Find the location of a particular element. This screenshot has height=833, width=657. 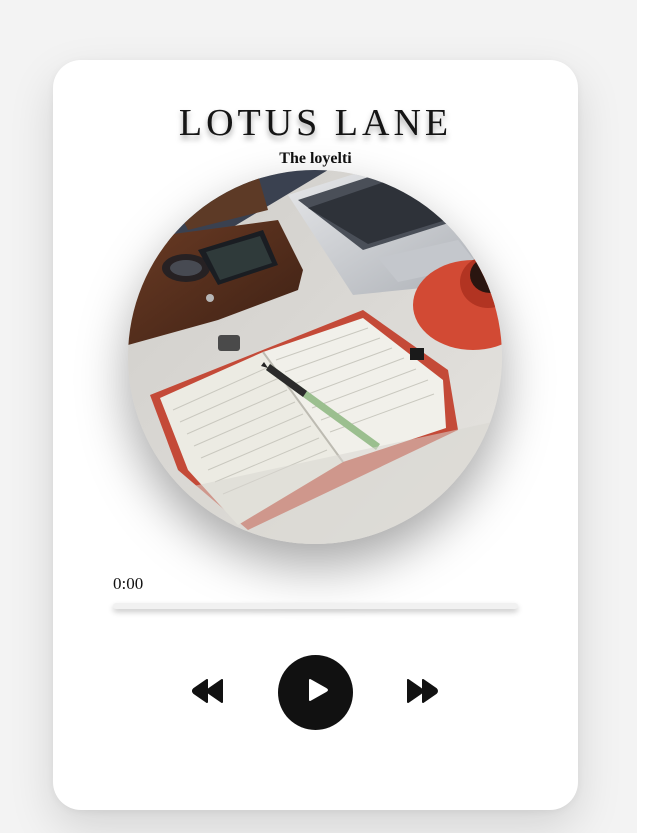

song-title: LOTUS LANE is located at coordinates (315, 123).